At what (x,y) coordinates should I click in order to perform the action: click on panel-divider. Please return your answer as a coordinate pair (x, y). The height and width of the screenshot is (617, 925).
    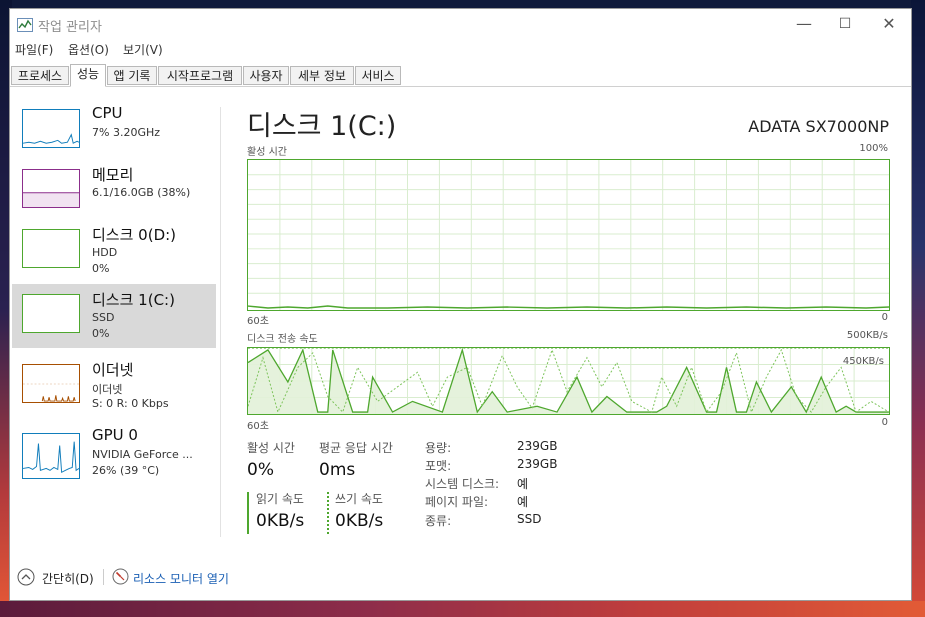
    Looking at the image, I should click on (220, 322).